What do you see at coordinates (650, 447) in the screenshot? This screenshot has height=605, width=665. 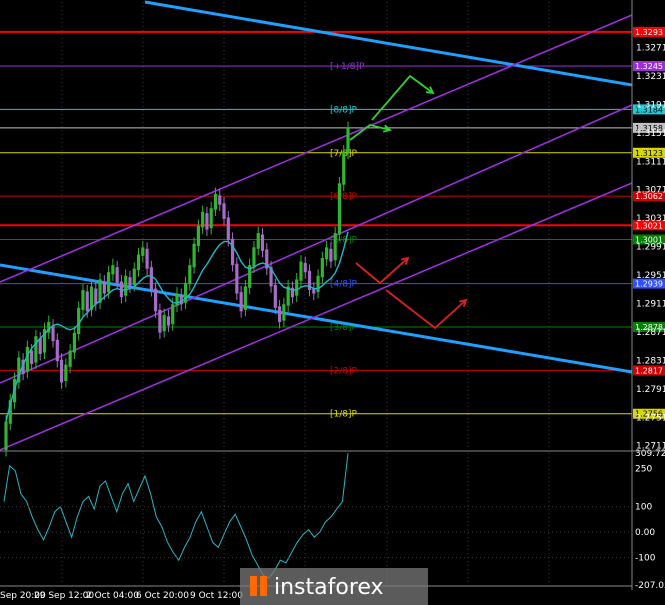 I see `price-tick-14: 1.2711` at bounding box center [650, 447].